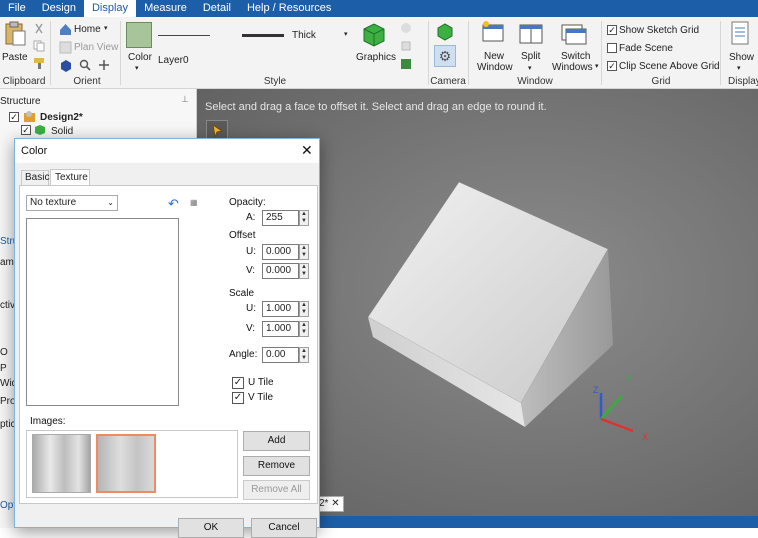 This screenshot has width=758, height=538. I want to click on switch-windows-line1: Switch, so click(575, 56).